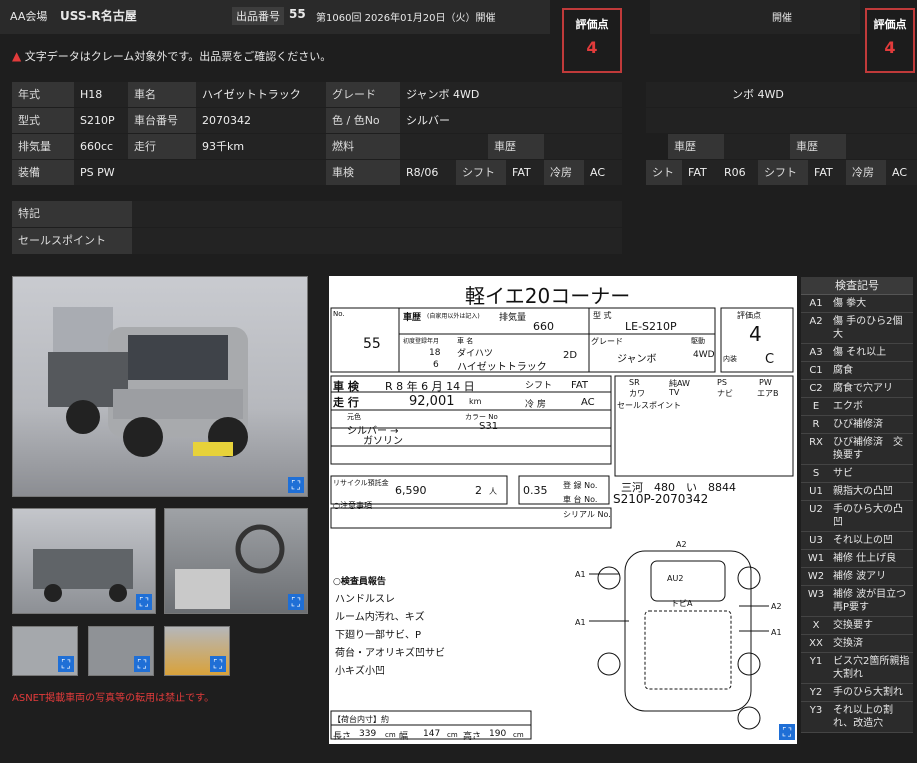 This screenshot has height=763, width=917. Describe the element at coordinates (787, 732) in the screenshot. I see `sheet-zoom-icon: ⛶` at that location.